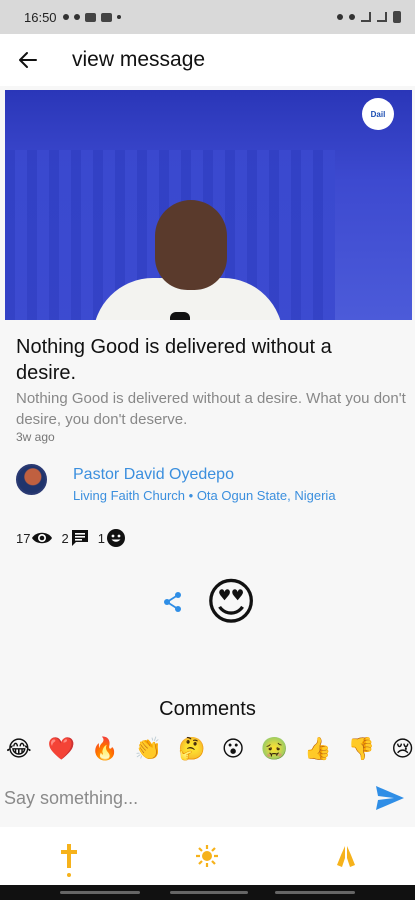  I want to click on emoji-thinking: 🤔, so click(191, 750).